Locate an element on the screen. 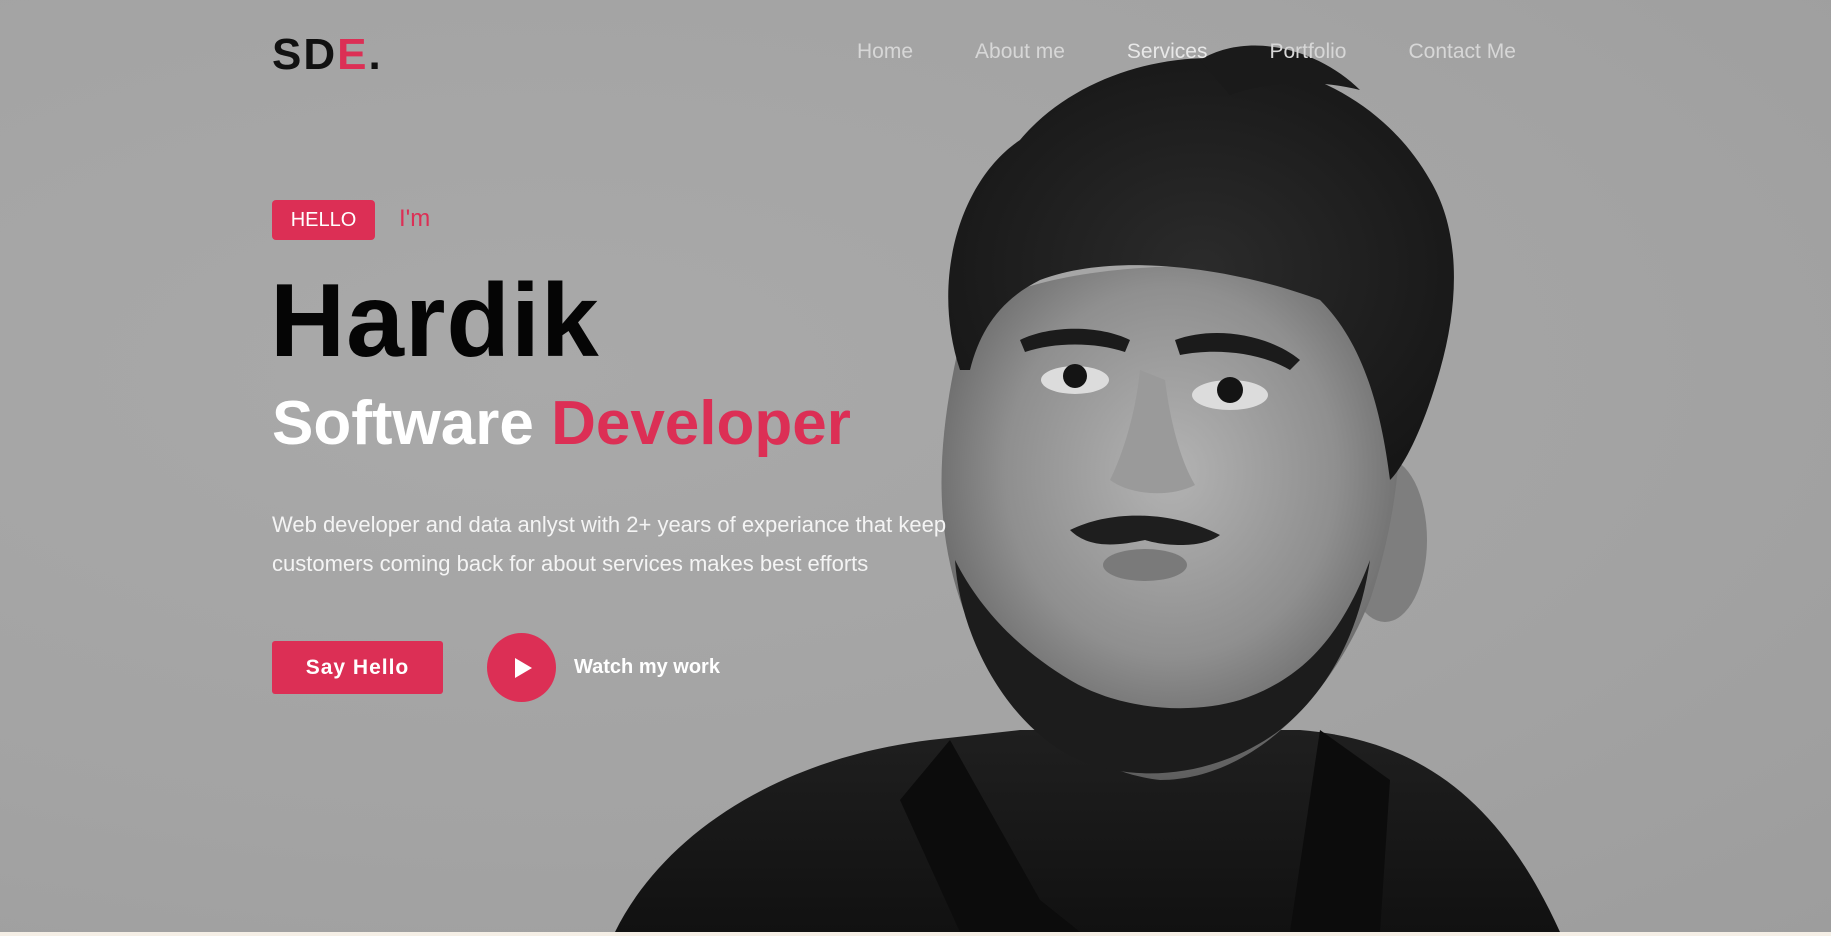 This screenshot has width=1831, height=936. nav-item-services: Services is located at coordinates (1167, 52).